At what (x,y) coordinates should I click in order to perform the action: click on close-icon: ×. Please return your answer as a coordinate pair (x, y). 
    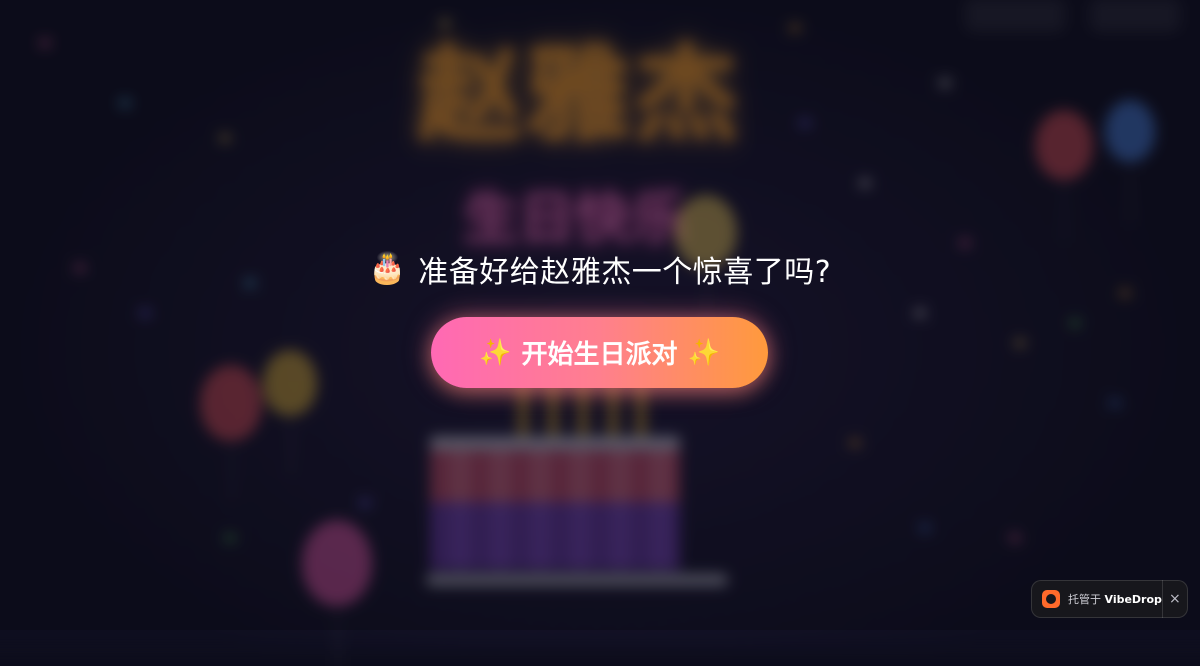
    Looking at the image, I should click on (1174, 599).